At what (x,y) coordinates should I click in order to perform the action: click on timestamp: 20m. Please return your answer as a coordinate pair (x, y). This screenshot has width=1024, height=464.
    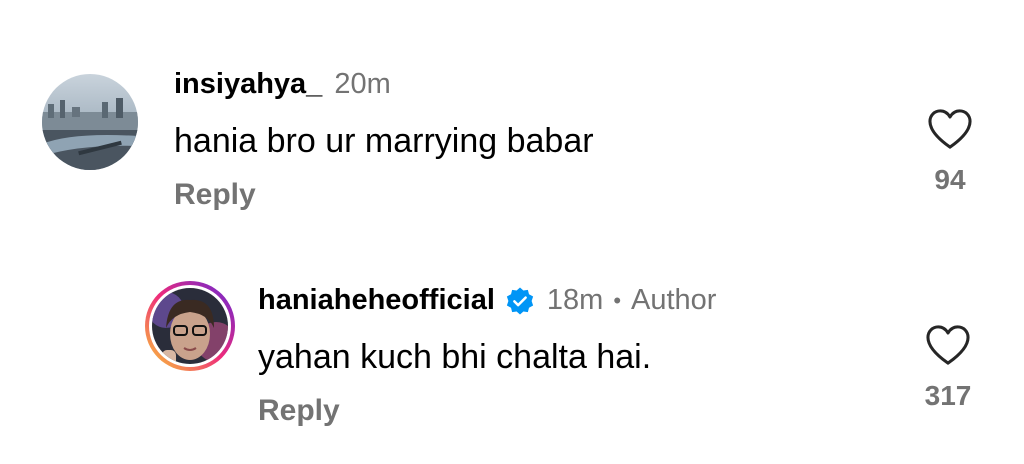
    Looking at the image, I should click on (362, 84).